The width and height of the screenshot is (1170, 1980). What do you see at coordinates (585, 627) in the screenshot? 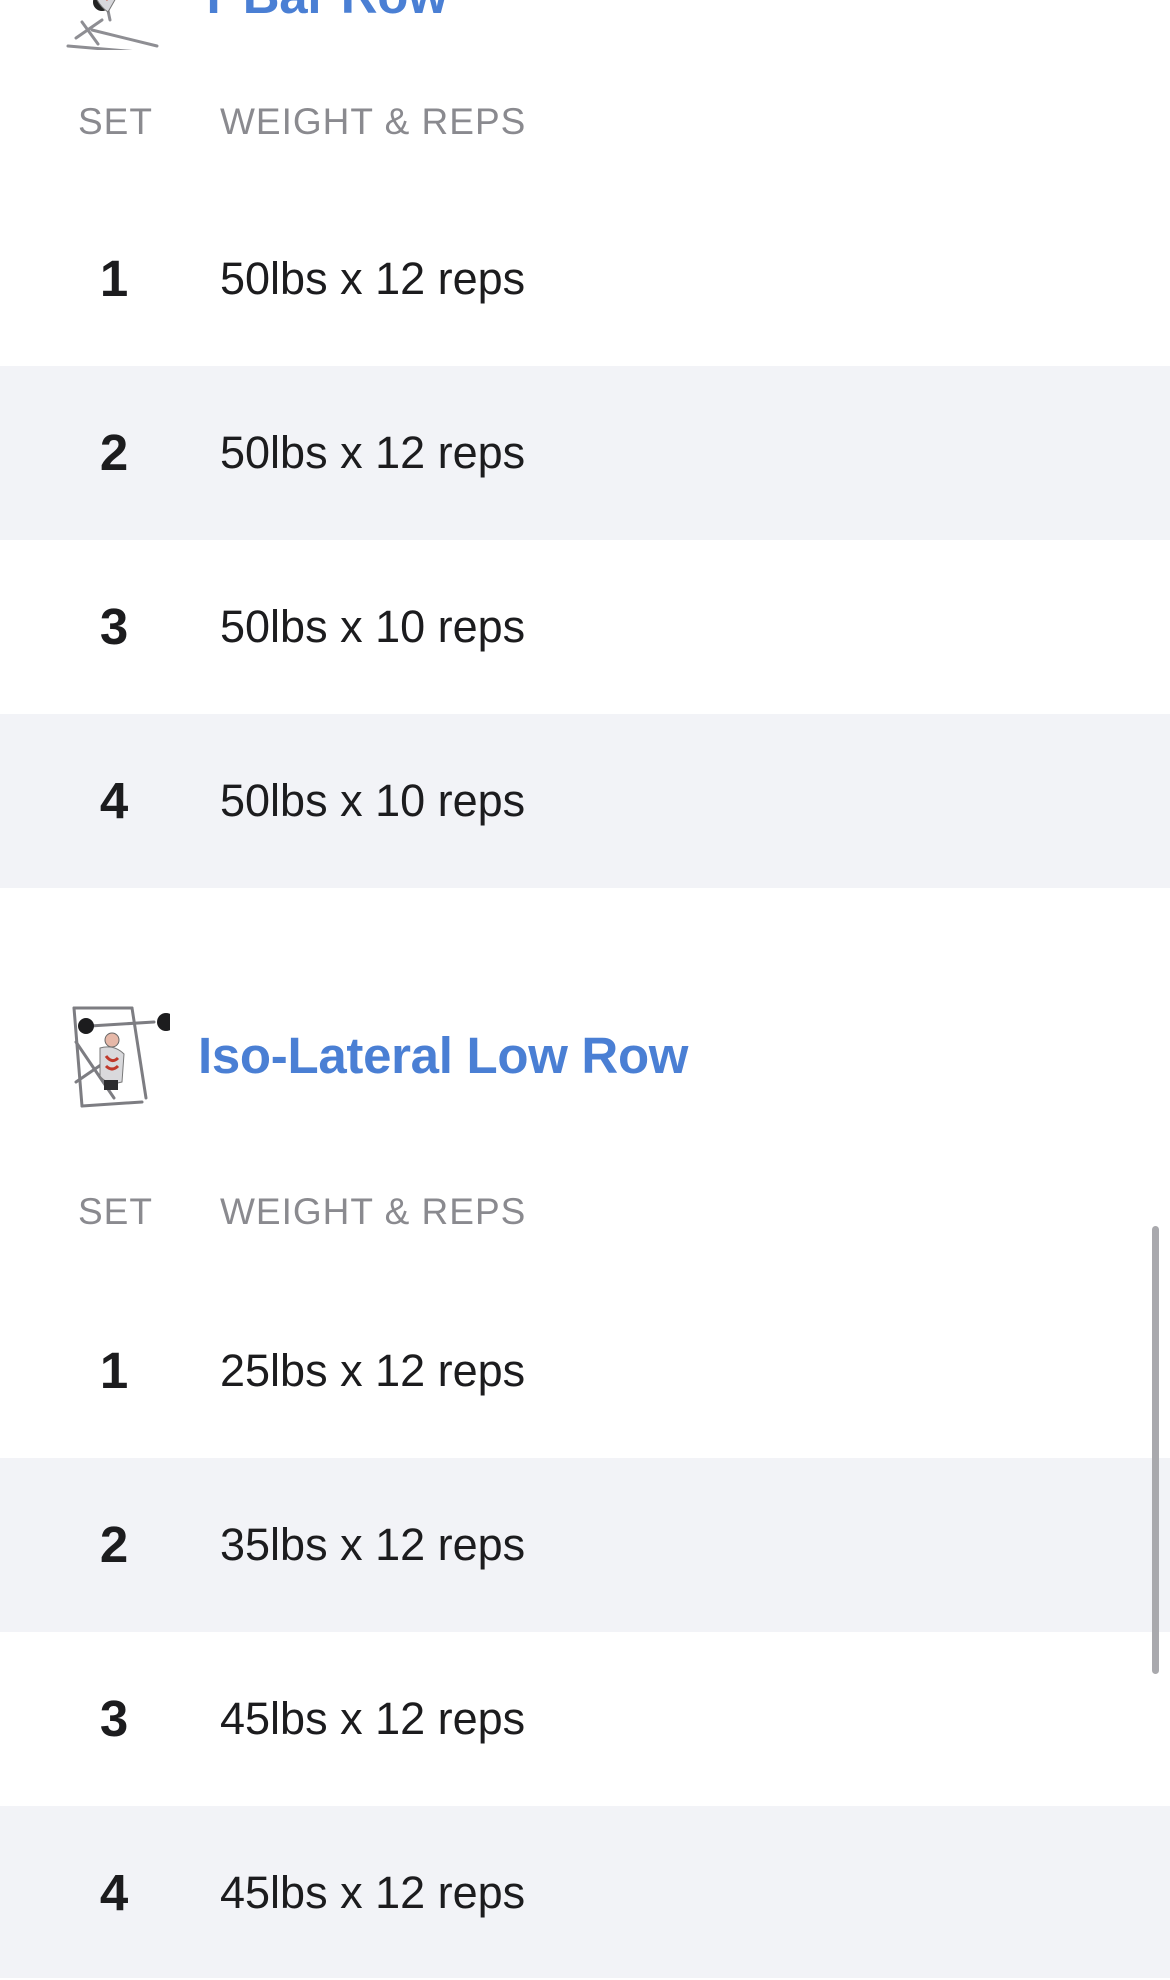
I see `set-row: 3 50lbs x 10 reps` at bounding box center [585, 627].